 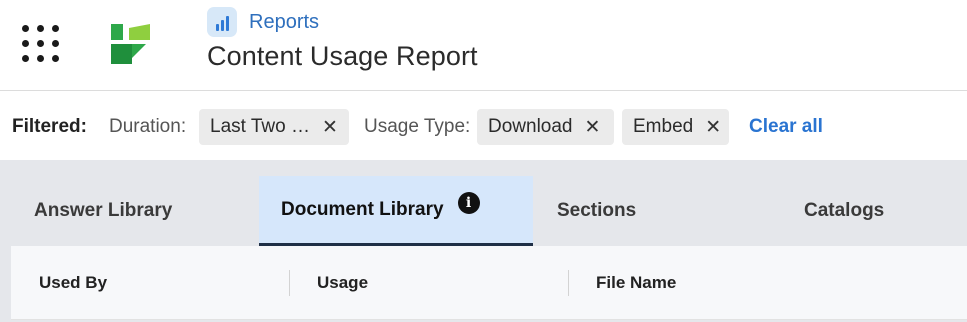 I want to click on tab-label: Sections, so click(x=597, y=210).